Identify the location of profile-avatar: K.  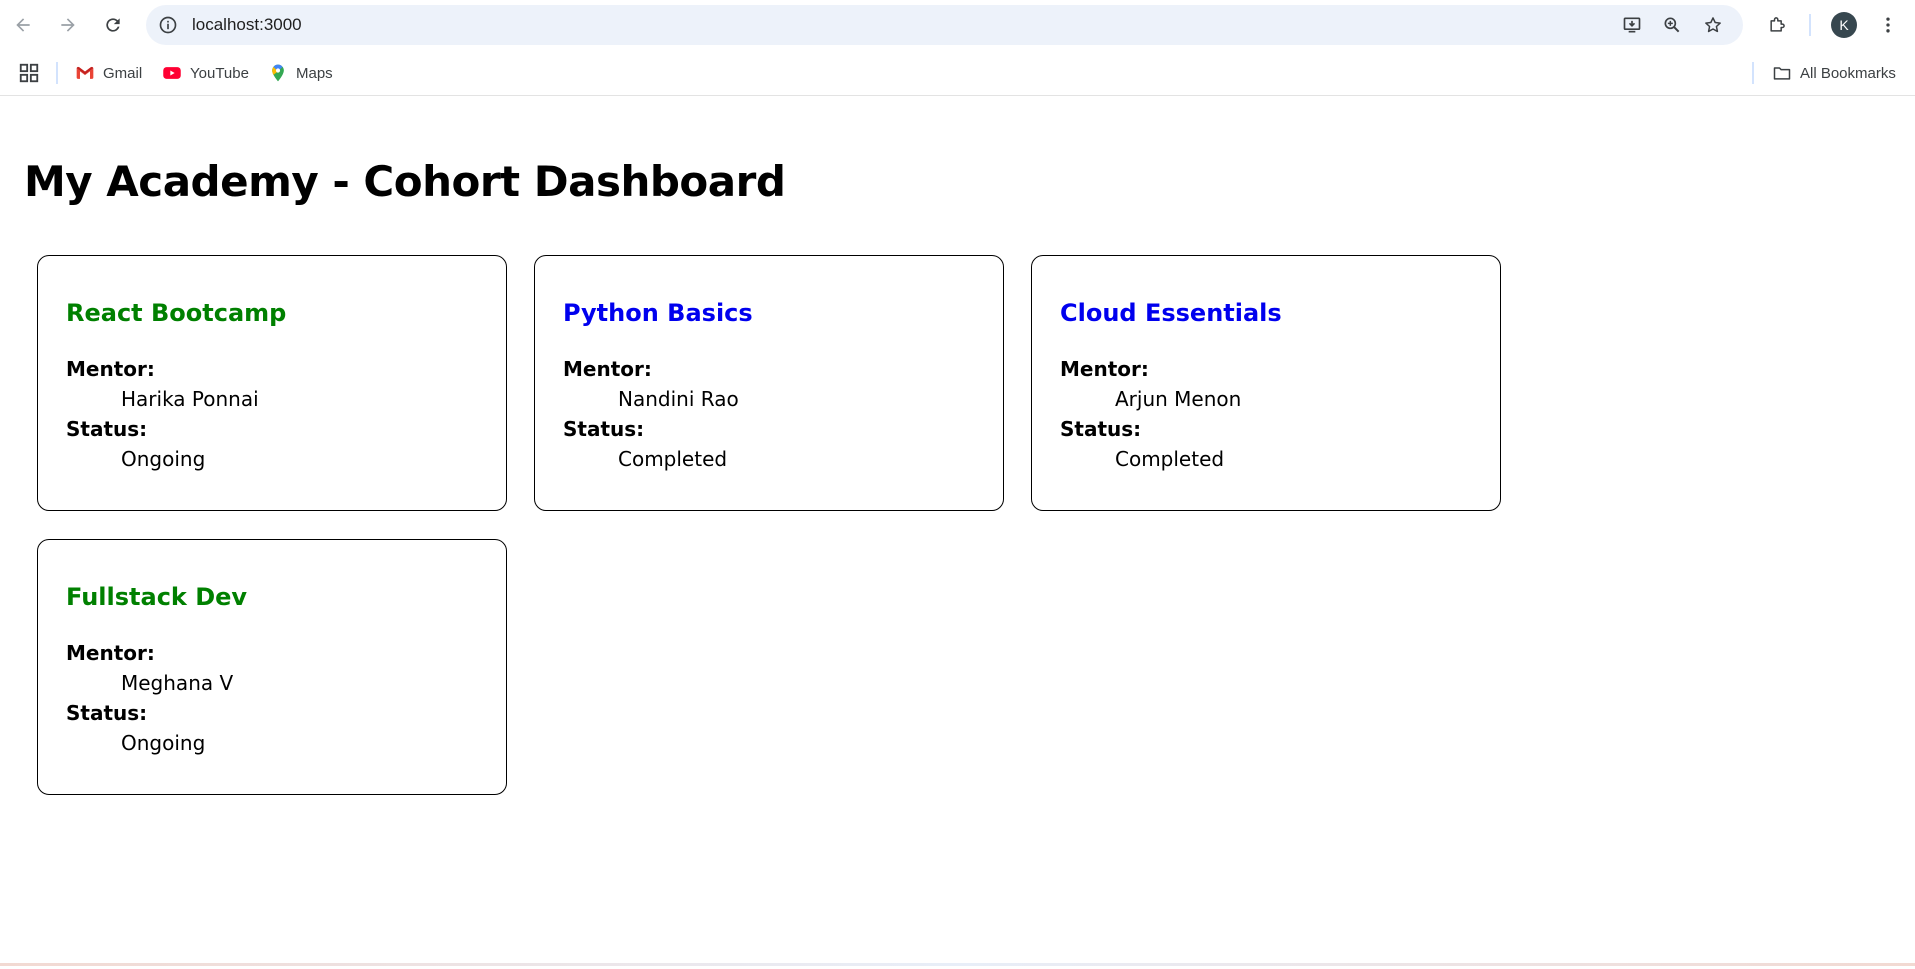
(1844, 25).